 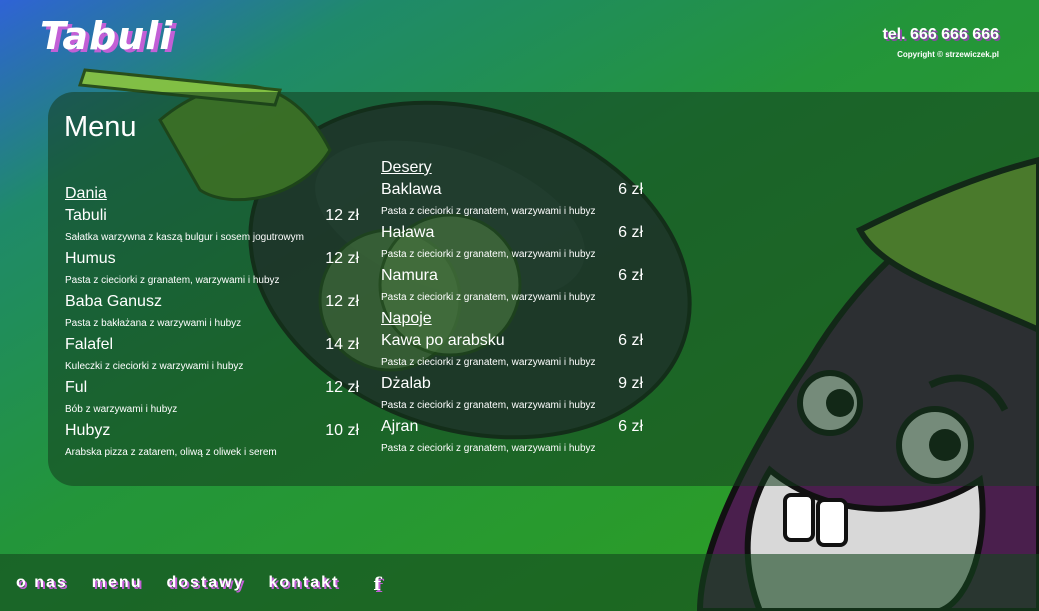 I want to click on copyright-text: Copyright © strzewiczek.pl, so click(x=948, y=54).